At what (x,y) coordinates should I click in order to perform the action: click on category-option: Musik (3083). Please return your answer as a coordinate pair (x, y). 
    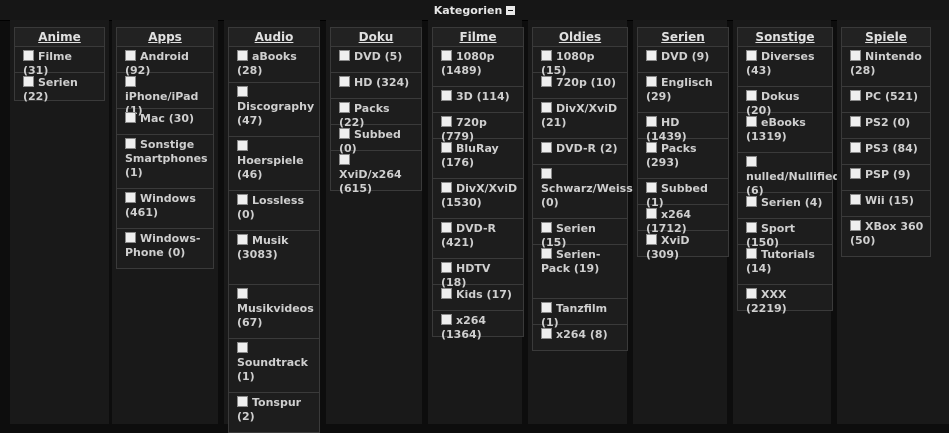
    Looking at the image, I should click on (274, 258).